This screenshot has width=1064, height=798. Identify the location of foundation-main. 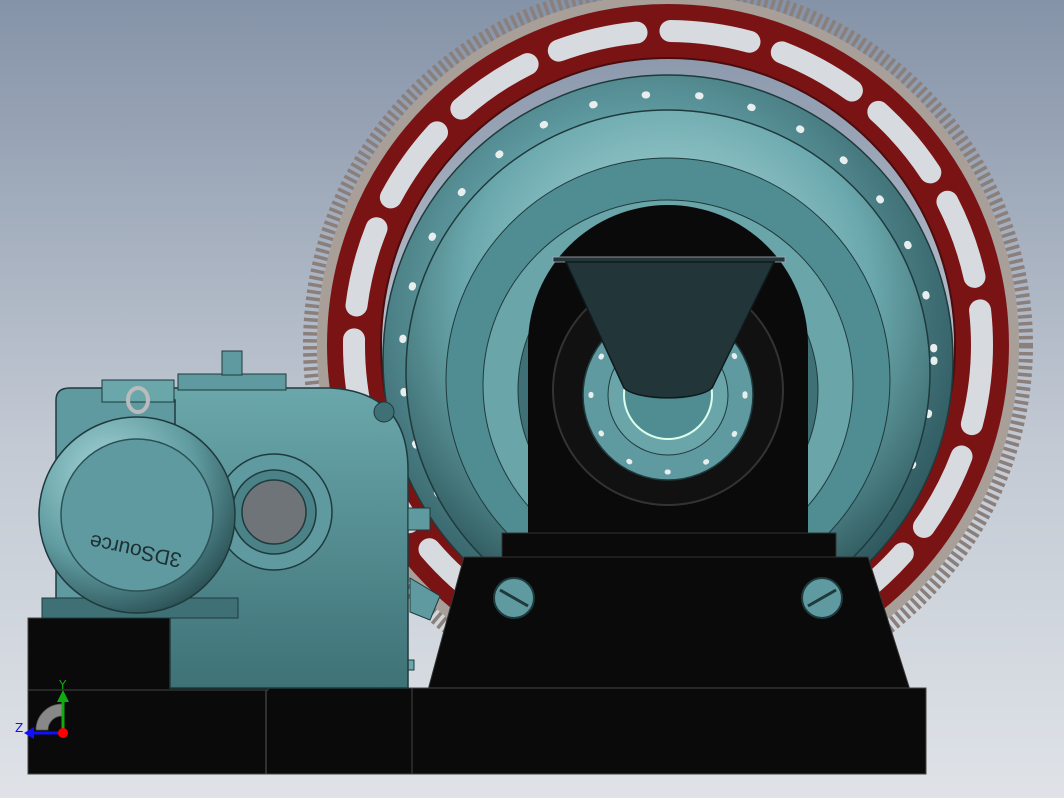
(668, 731).